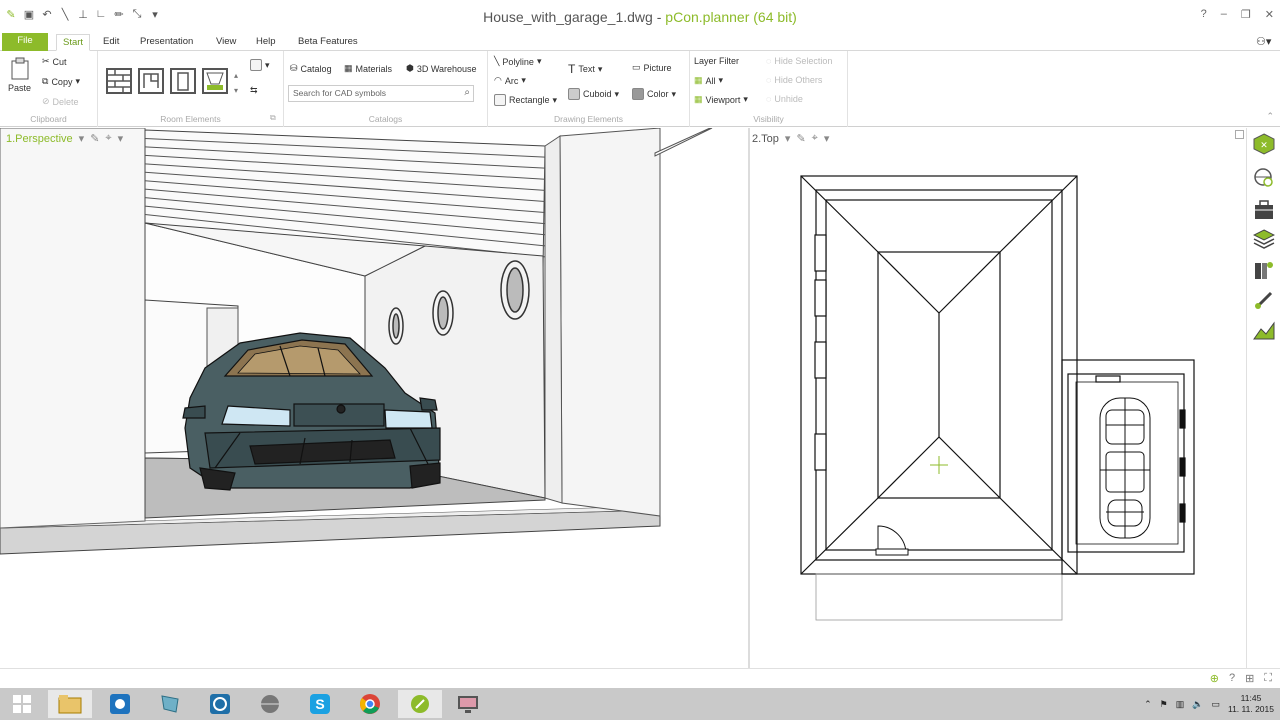 The image size is (1280, 720). I want to click on top-dropdown-icon: ▾, so click(788, 138).